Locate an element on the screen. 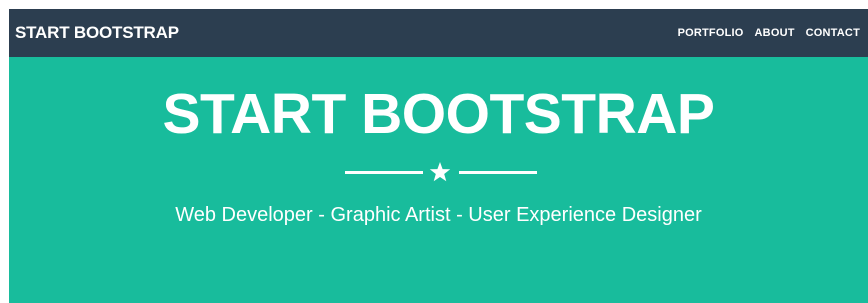  star-icon is located at coordinates (440, 172).